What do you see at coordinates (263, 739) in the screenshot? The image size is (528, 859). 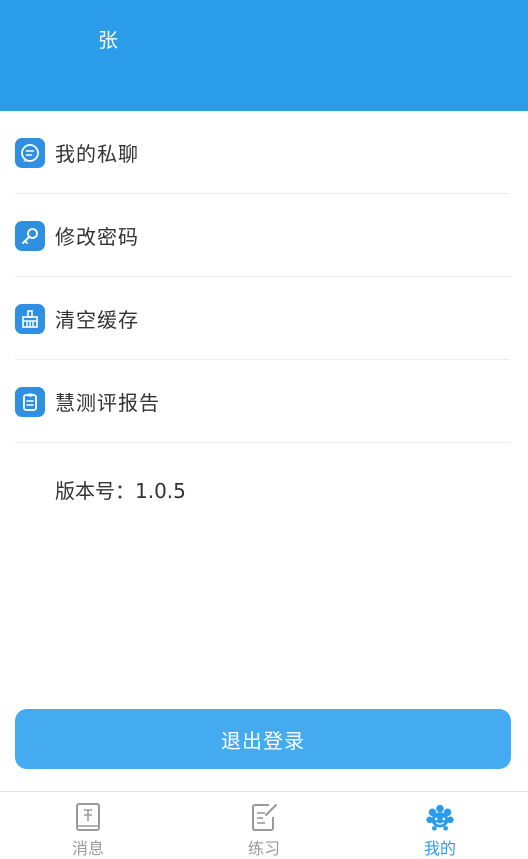 I see `logout-button: 退出登录` at bounding box center [263, 739].